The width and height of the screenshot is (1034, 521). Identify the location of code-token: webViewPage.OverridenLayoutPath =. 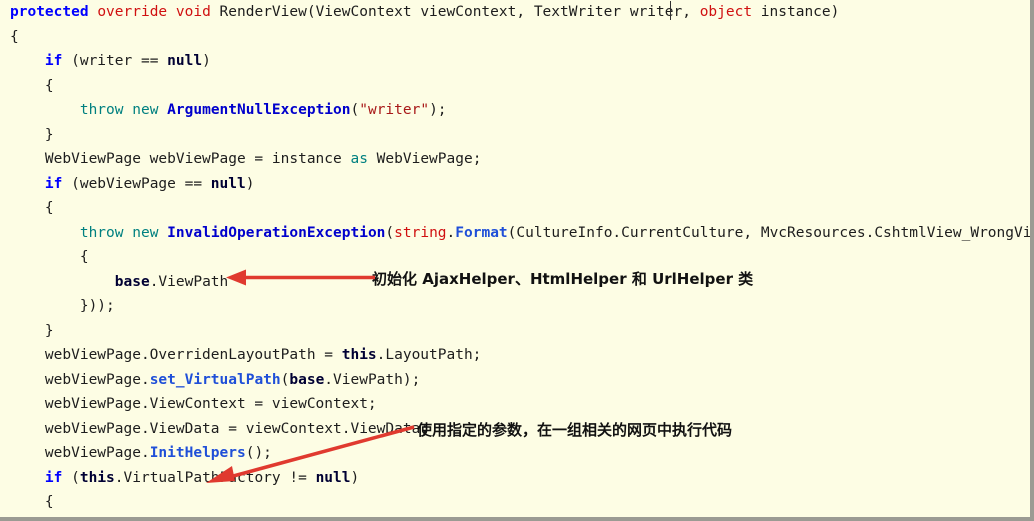
(193, 355).